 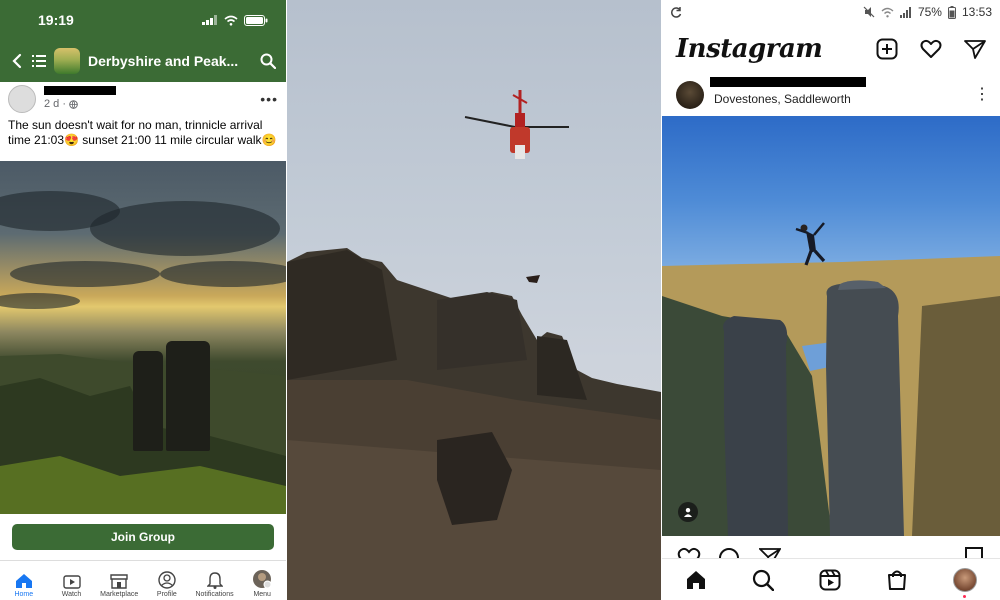 I want to click on jumping-person-icon, so click(x=810, y=244).